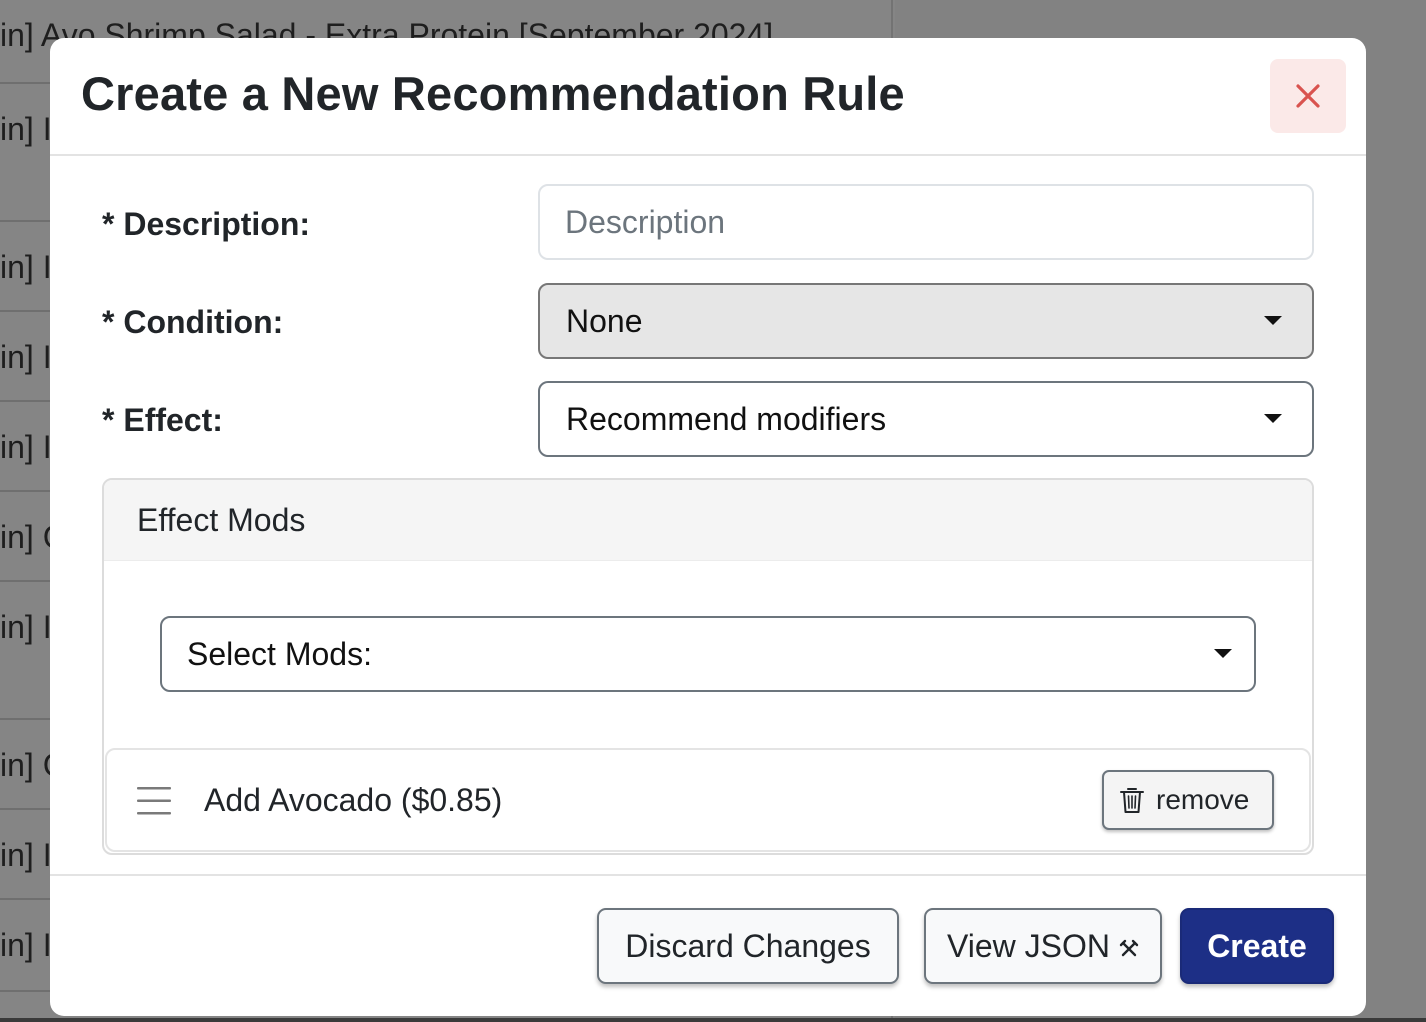 Image resolution: width=1426 pixels, height=1022 pixels. I want to click on view-json-button: View JSON, so click(1043, 946).